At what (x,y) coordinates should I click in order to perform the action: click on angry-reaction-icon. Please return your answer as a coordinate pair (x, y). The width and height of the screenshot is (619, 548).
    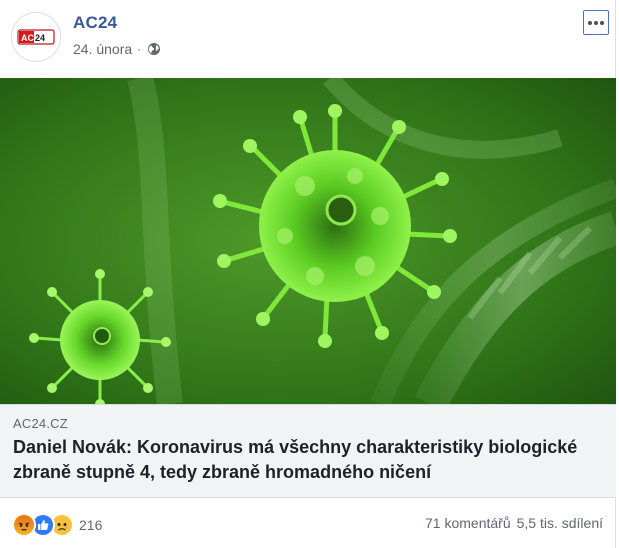
    Looking at the image, I should click on (24, 525).